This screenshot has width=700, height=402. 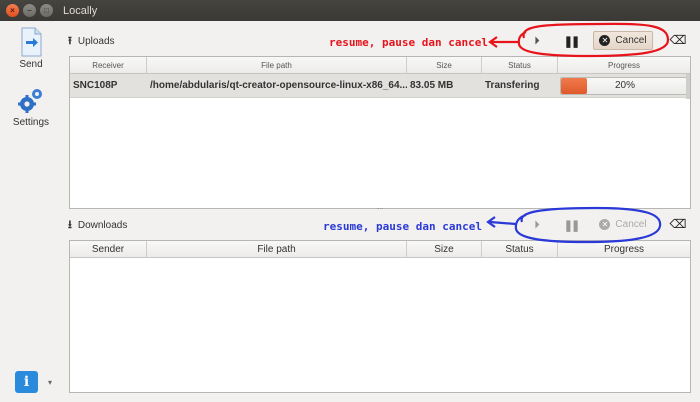 What do you see at coordinates (12, 10) in the screenshot?
I see `close-window-button: ×` at bounding box center [12, 10].